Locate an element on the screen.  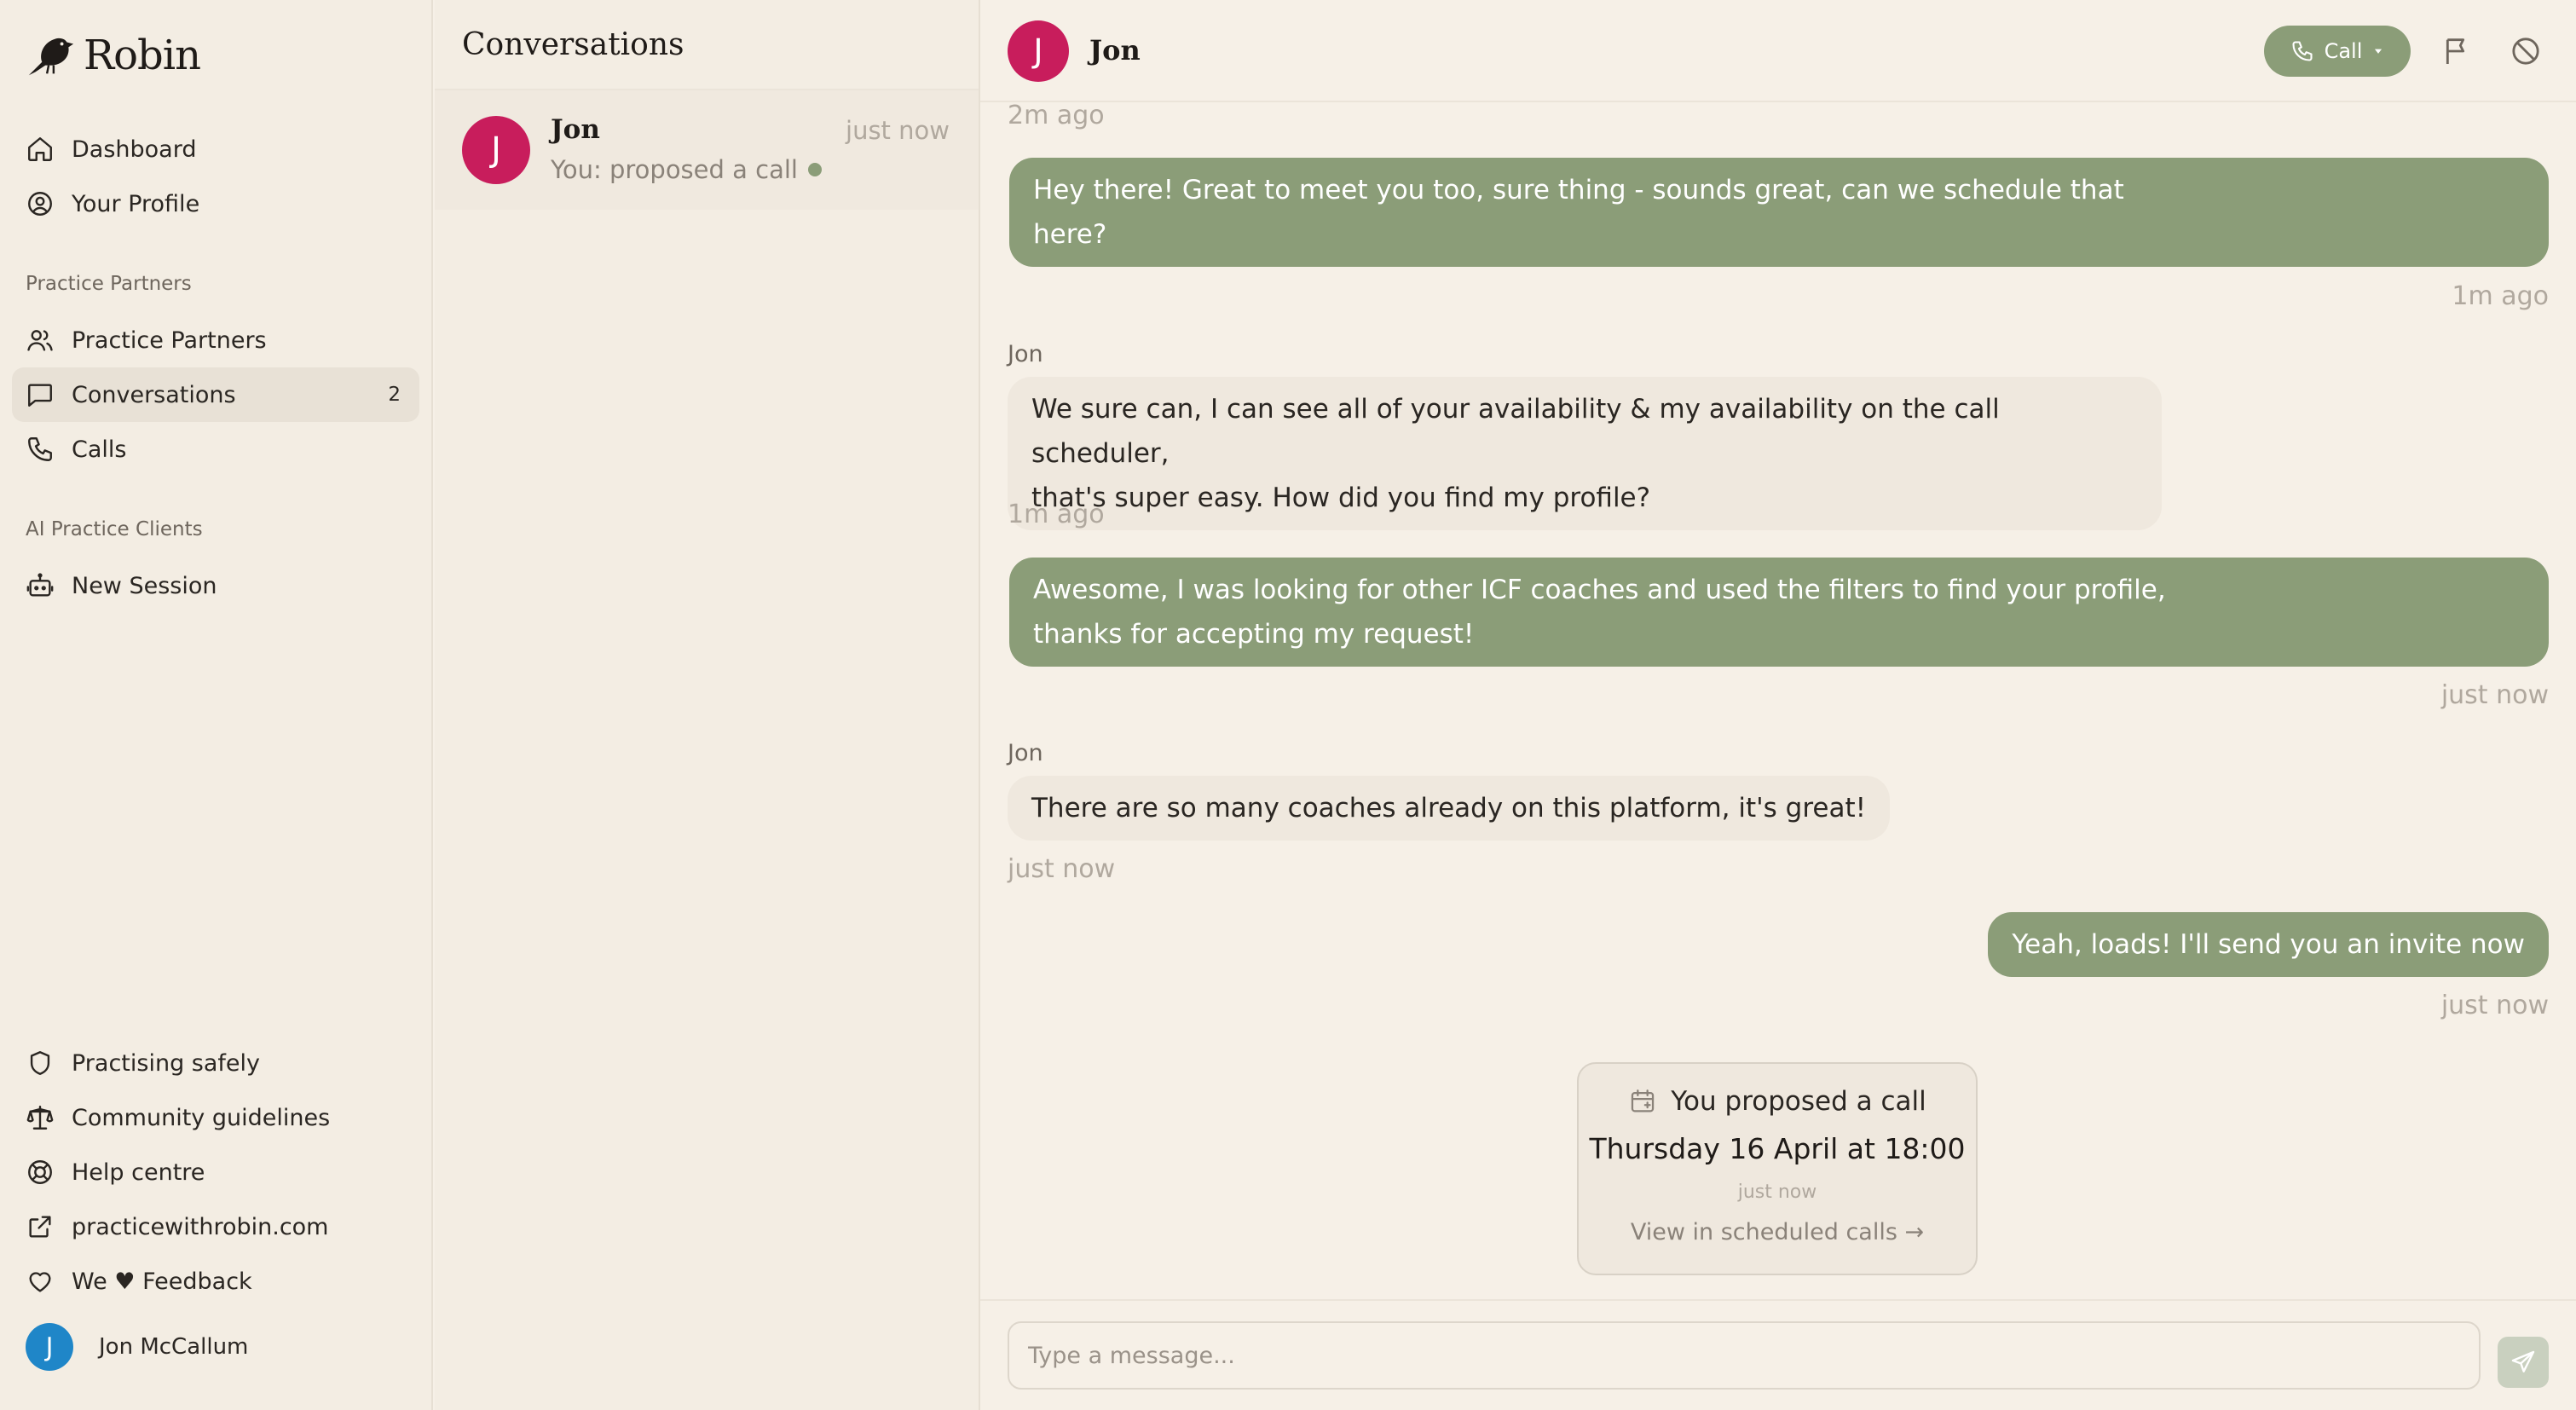
sidebar-item-feedback: We ♥ Feedback is located at coordinates (215, 1281).